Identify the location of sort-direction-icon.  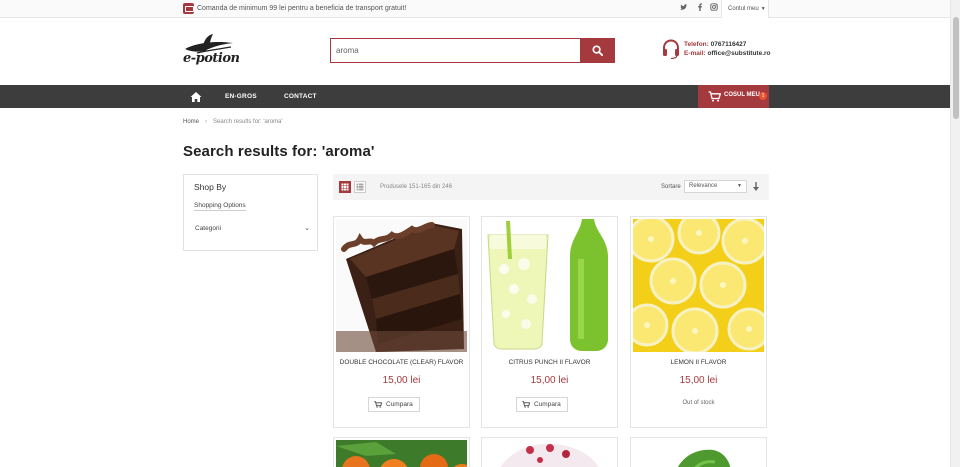
(756, 186).